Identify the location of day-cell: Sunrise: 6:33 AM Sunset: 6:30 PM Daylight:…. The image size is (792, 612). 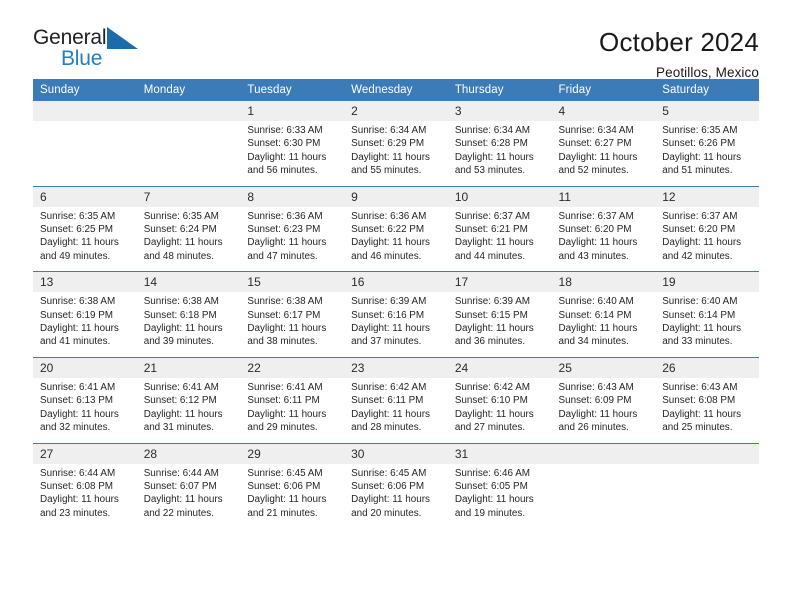
(292, 154).